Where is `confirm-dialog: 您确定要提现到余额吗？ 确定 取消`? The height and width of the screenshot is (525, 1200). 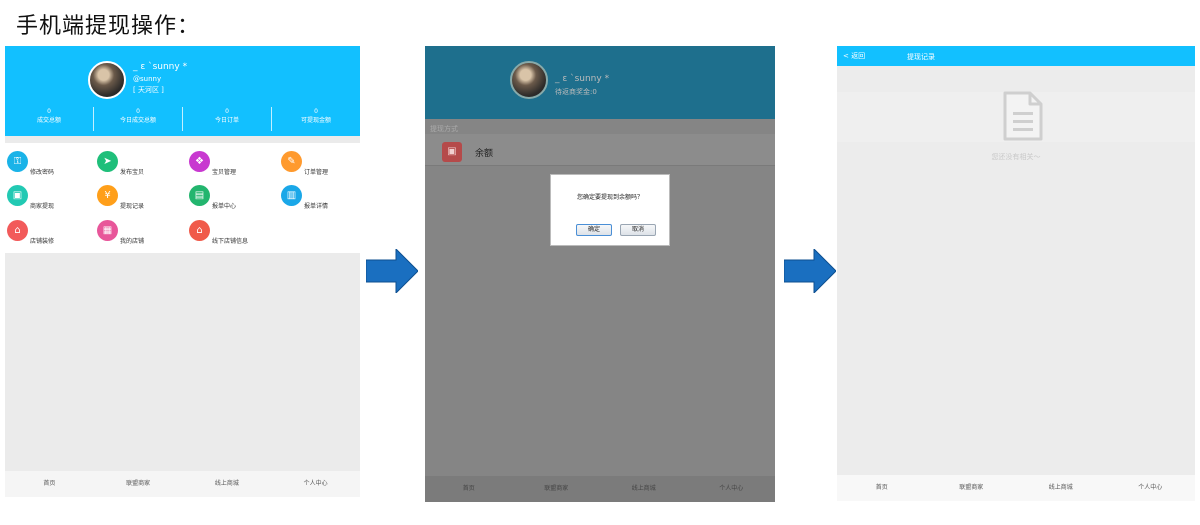 confirm-dialog: 您确定要提现到余额吗？ 确定 取消 is located at coordinates (610, 210).